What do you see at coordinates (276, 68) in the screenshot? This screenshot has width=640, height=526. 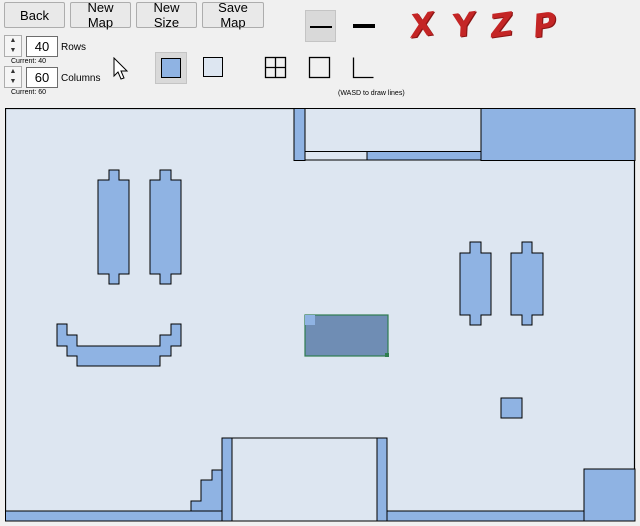 I see `grid-lines-icon` at bounding box center [276, 68].